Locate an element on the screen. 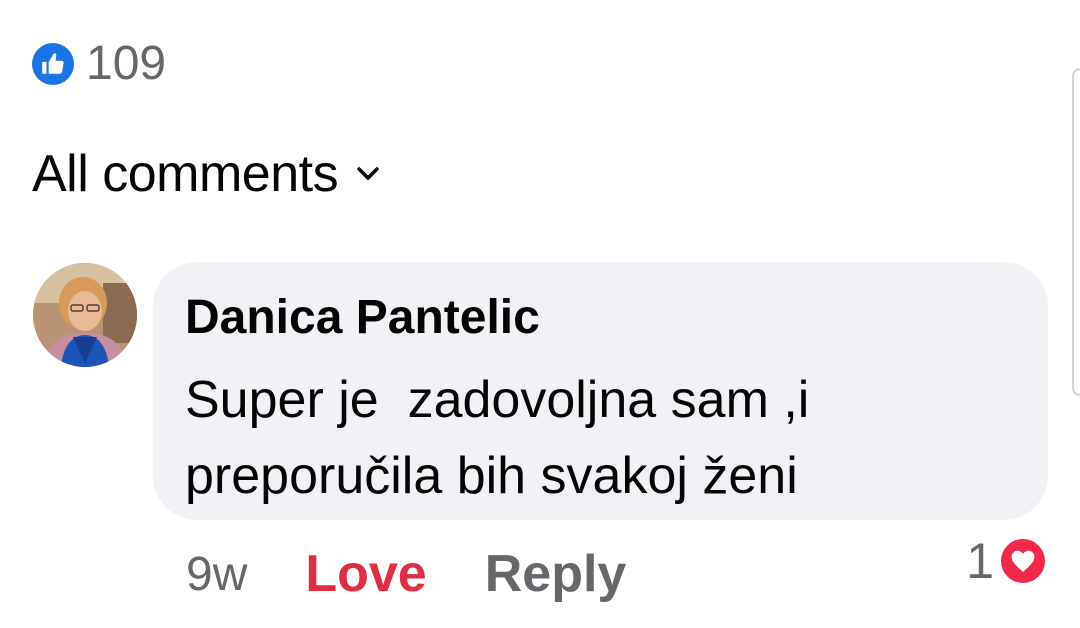  heart-badge is located at coordinates (1023, 561).